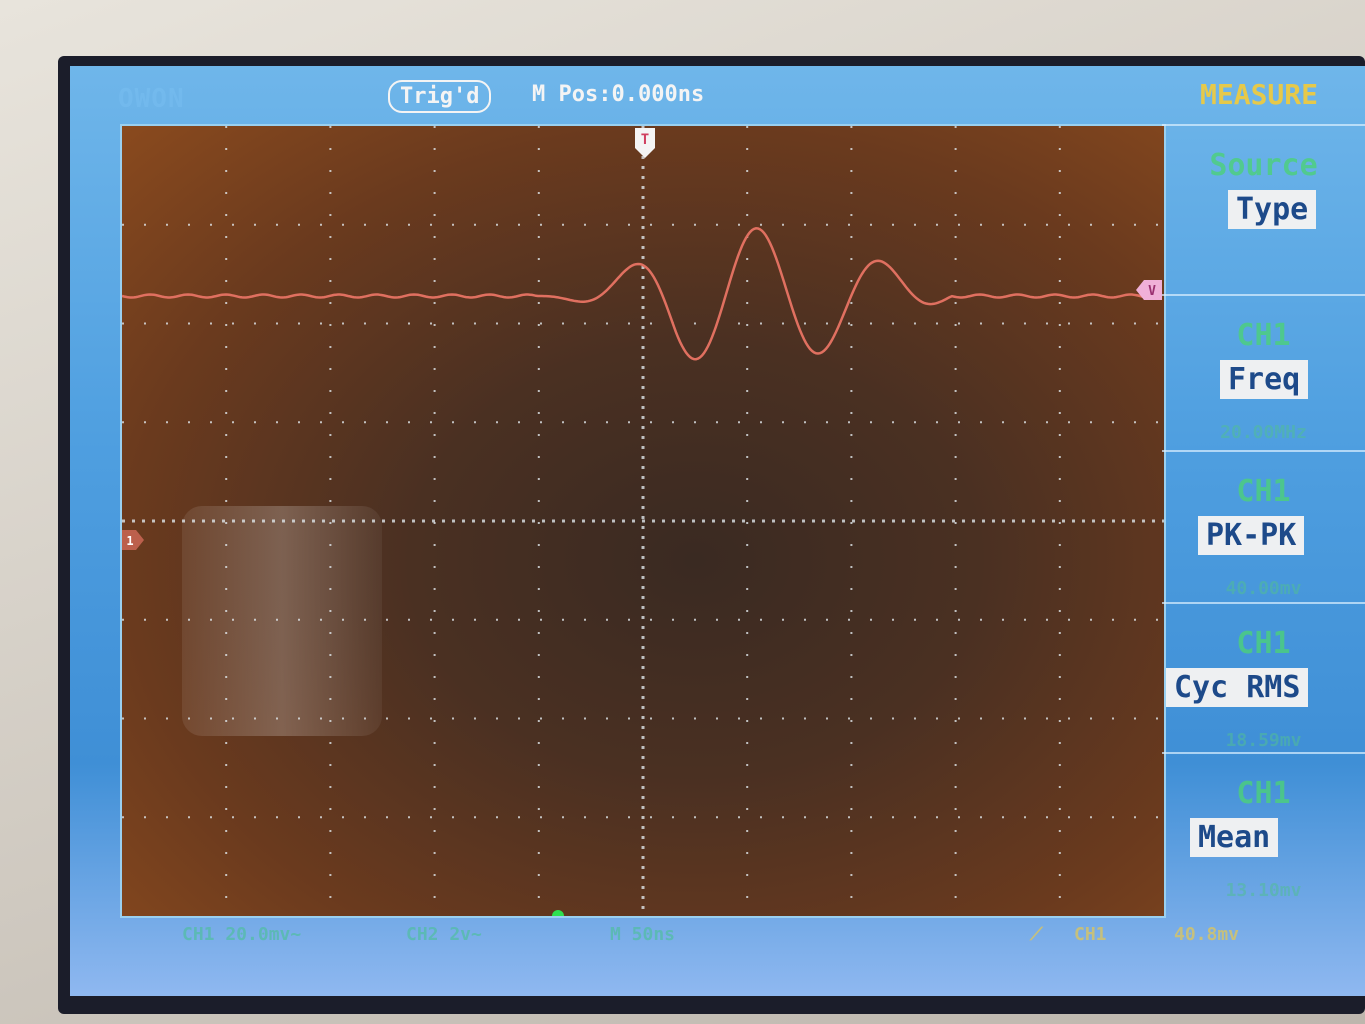 This screenshot has height=1024, width=1365. I want to click on menu-item-mean: CH1 Mean 13.10mv, so click(1263, 828).